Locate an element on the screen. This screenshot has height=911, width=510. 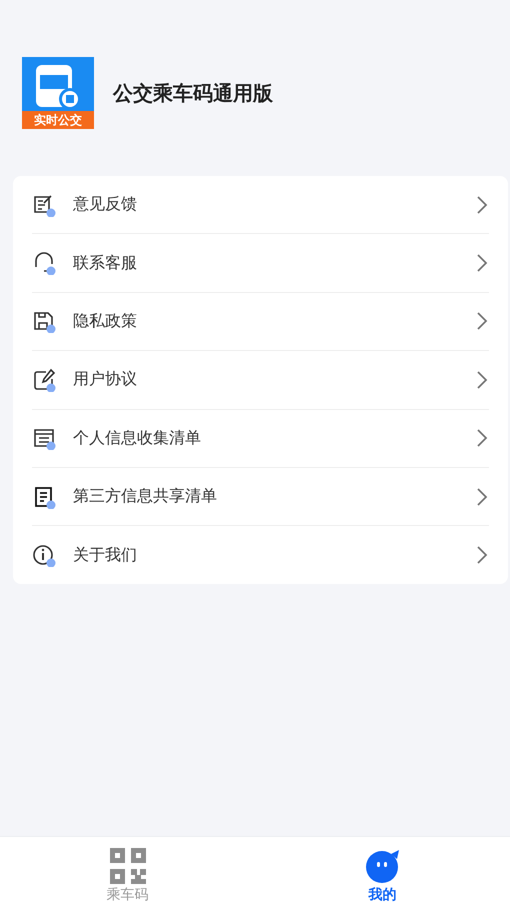
floppy-icon is located at coordinates (44, 321).